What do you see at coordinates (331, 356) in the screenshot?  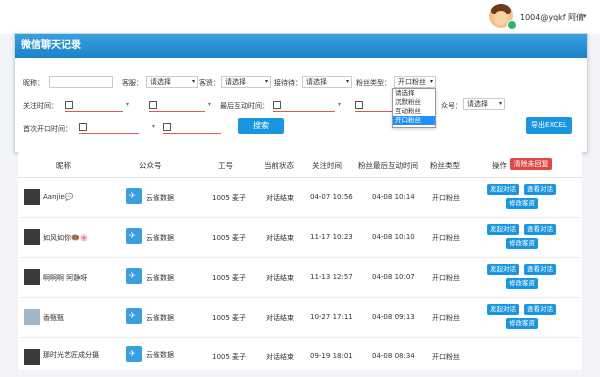 I see `cell-follow-time: 09-19 18:01` at bounding box center [331, 356].